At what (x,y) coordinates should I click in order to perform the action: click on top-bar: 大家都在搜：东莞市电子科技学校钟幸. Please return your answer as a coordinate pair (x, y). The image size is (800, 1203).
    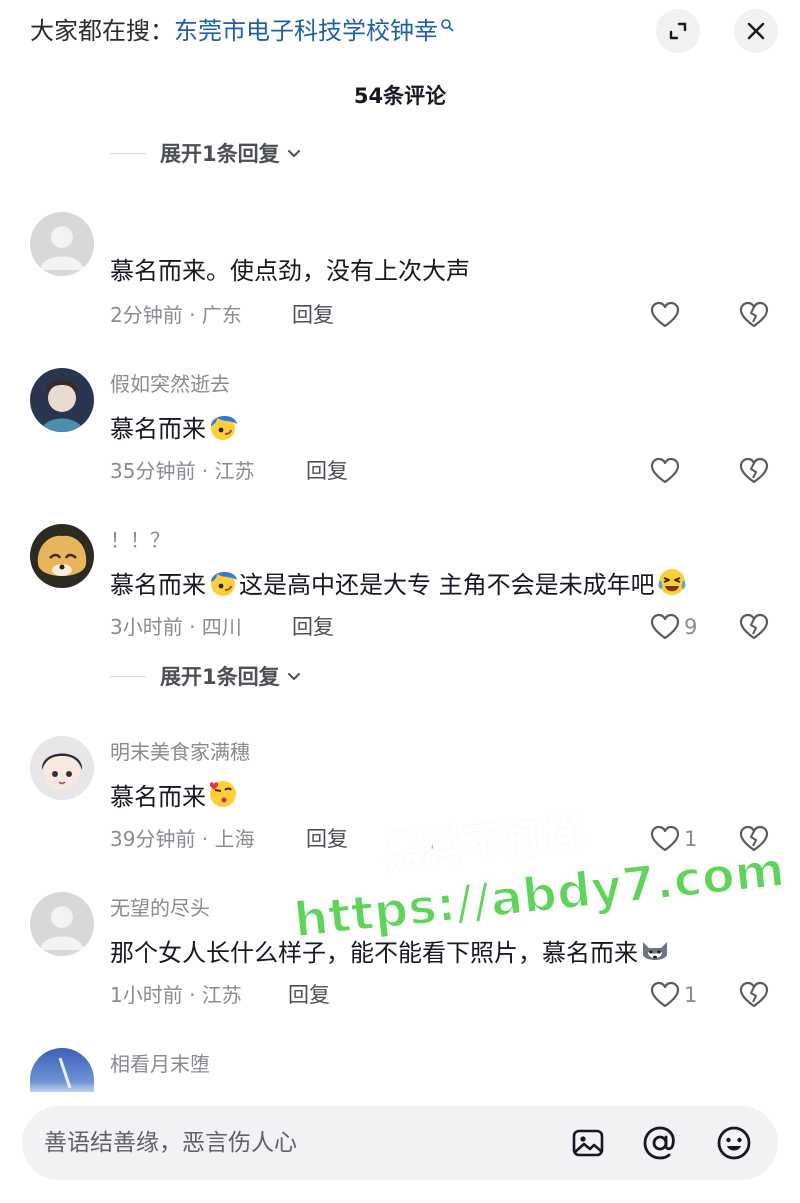
    Looking at the image, I should click on (400, 32).